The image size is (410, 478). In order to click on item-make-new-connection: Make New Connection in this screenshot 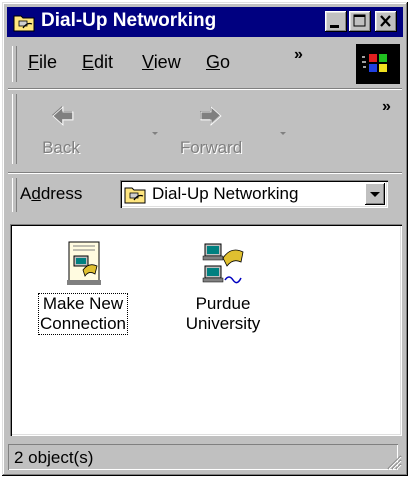, I will do `click(83, 287)`.